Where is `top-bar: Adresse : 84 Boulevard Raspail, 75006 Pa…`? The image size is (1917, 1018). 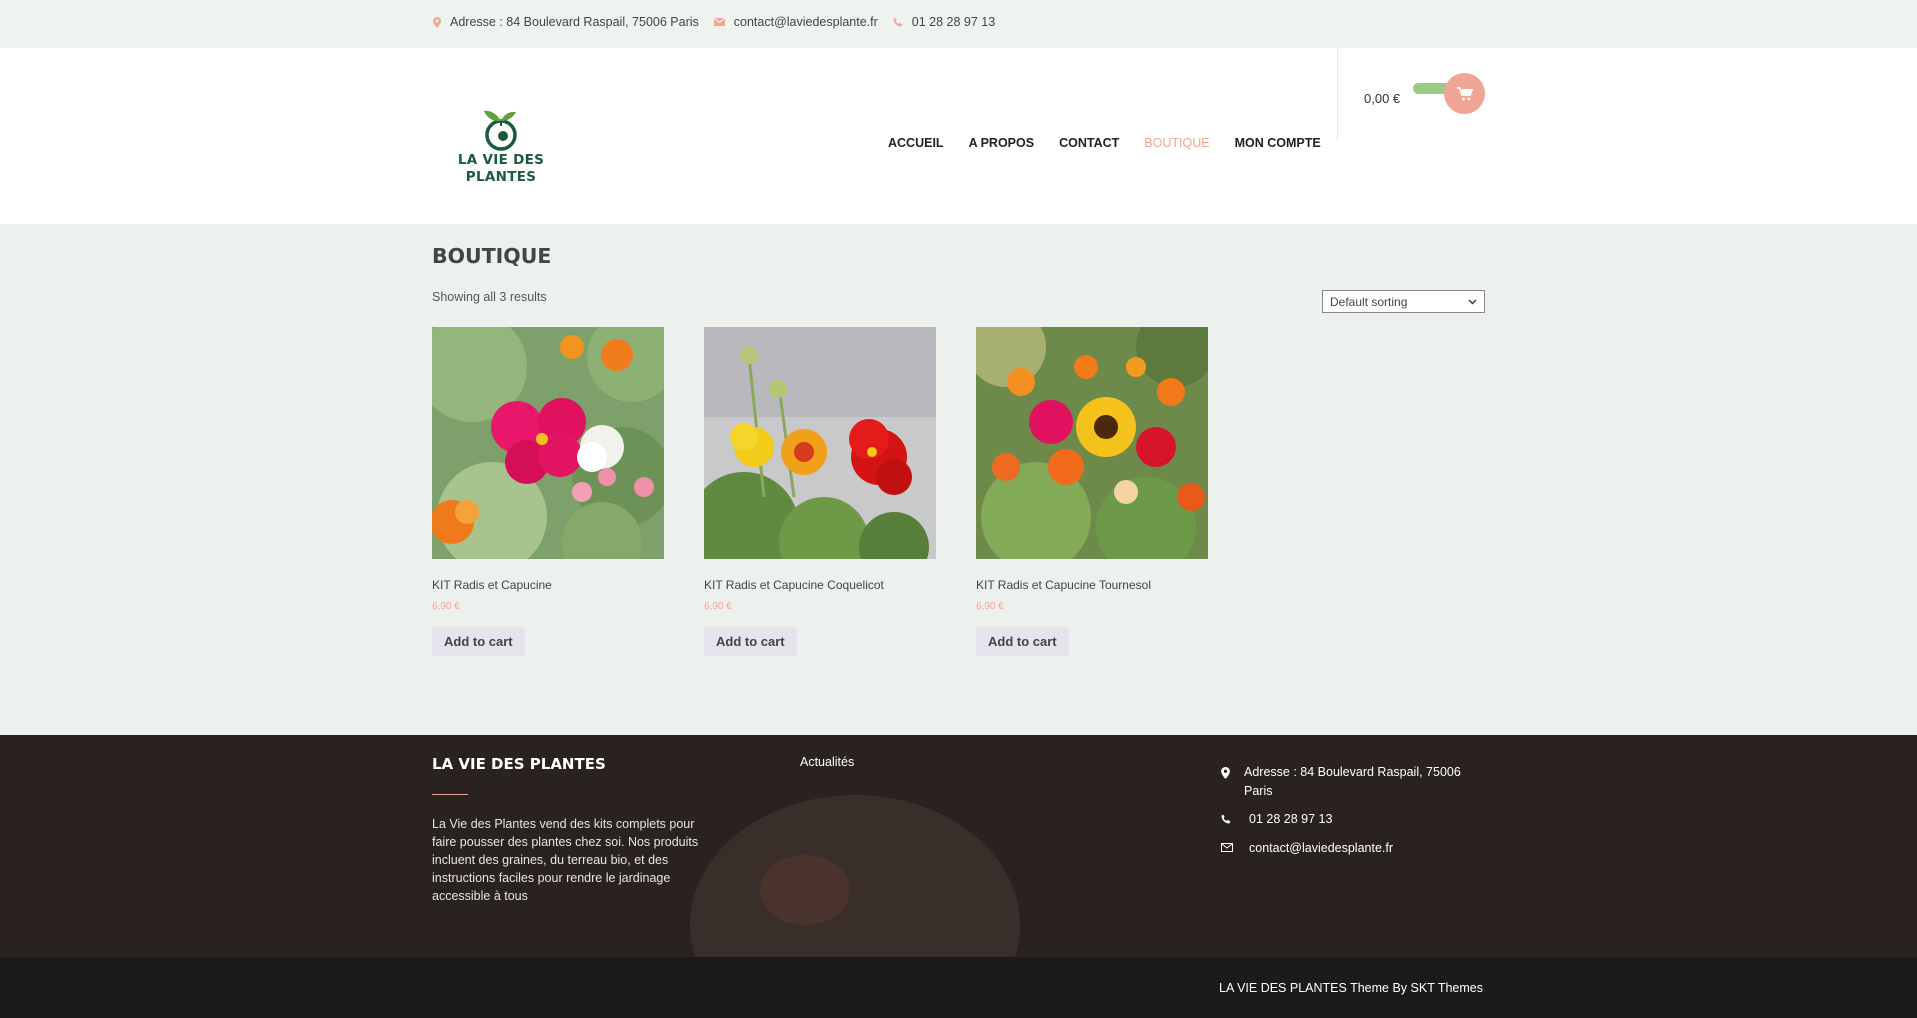
top-bar: Adresse : 84 Boulevard Raspail, 75006 Pa… is located at coordinates (958, 24).